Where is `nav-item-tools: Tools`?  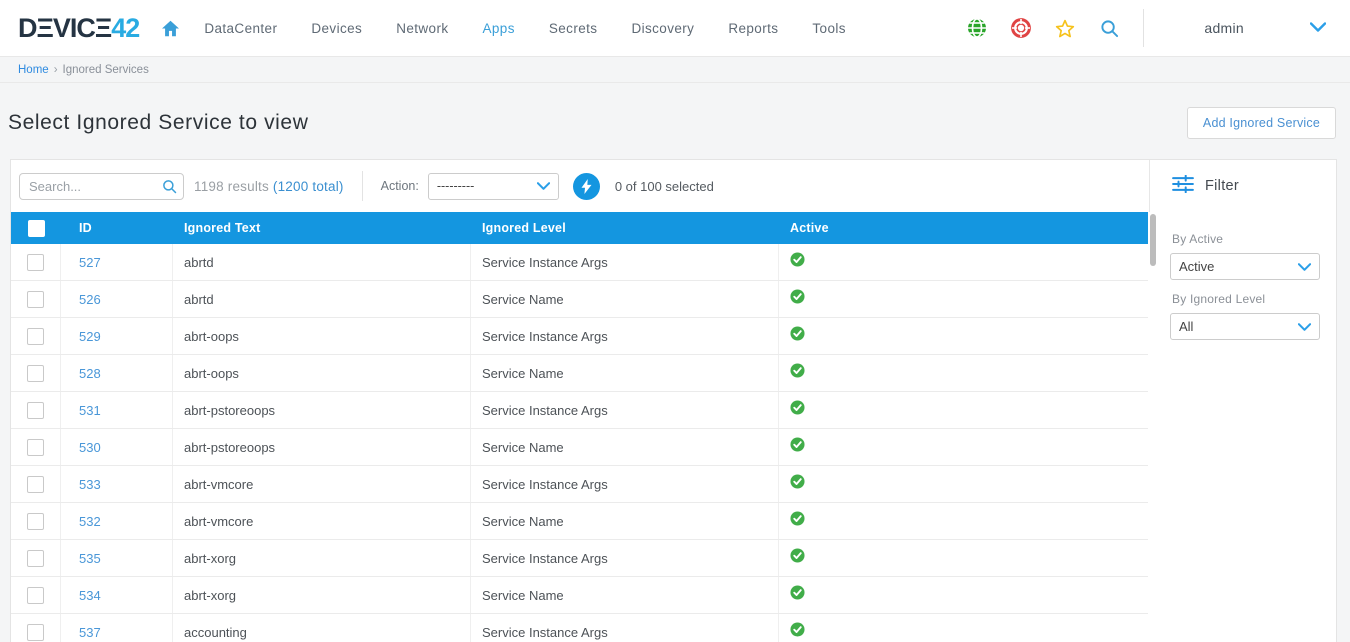
nav-item-tools: Tools is located at coordinates (829, 28).